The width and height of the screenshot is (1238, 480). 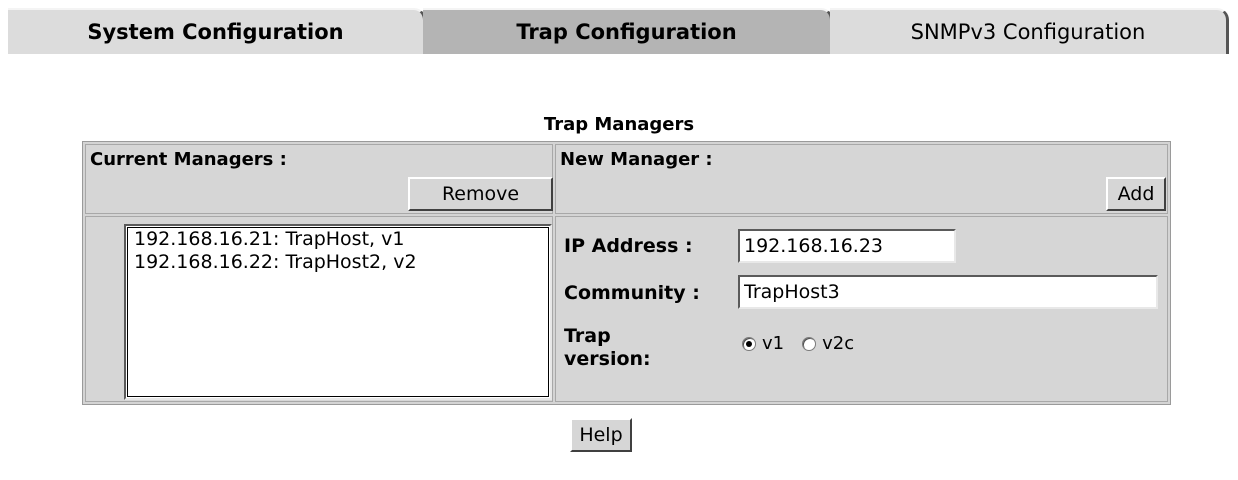 I want to click on radio-v1-label: v1, so click(x=773, y=343).